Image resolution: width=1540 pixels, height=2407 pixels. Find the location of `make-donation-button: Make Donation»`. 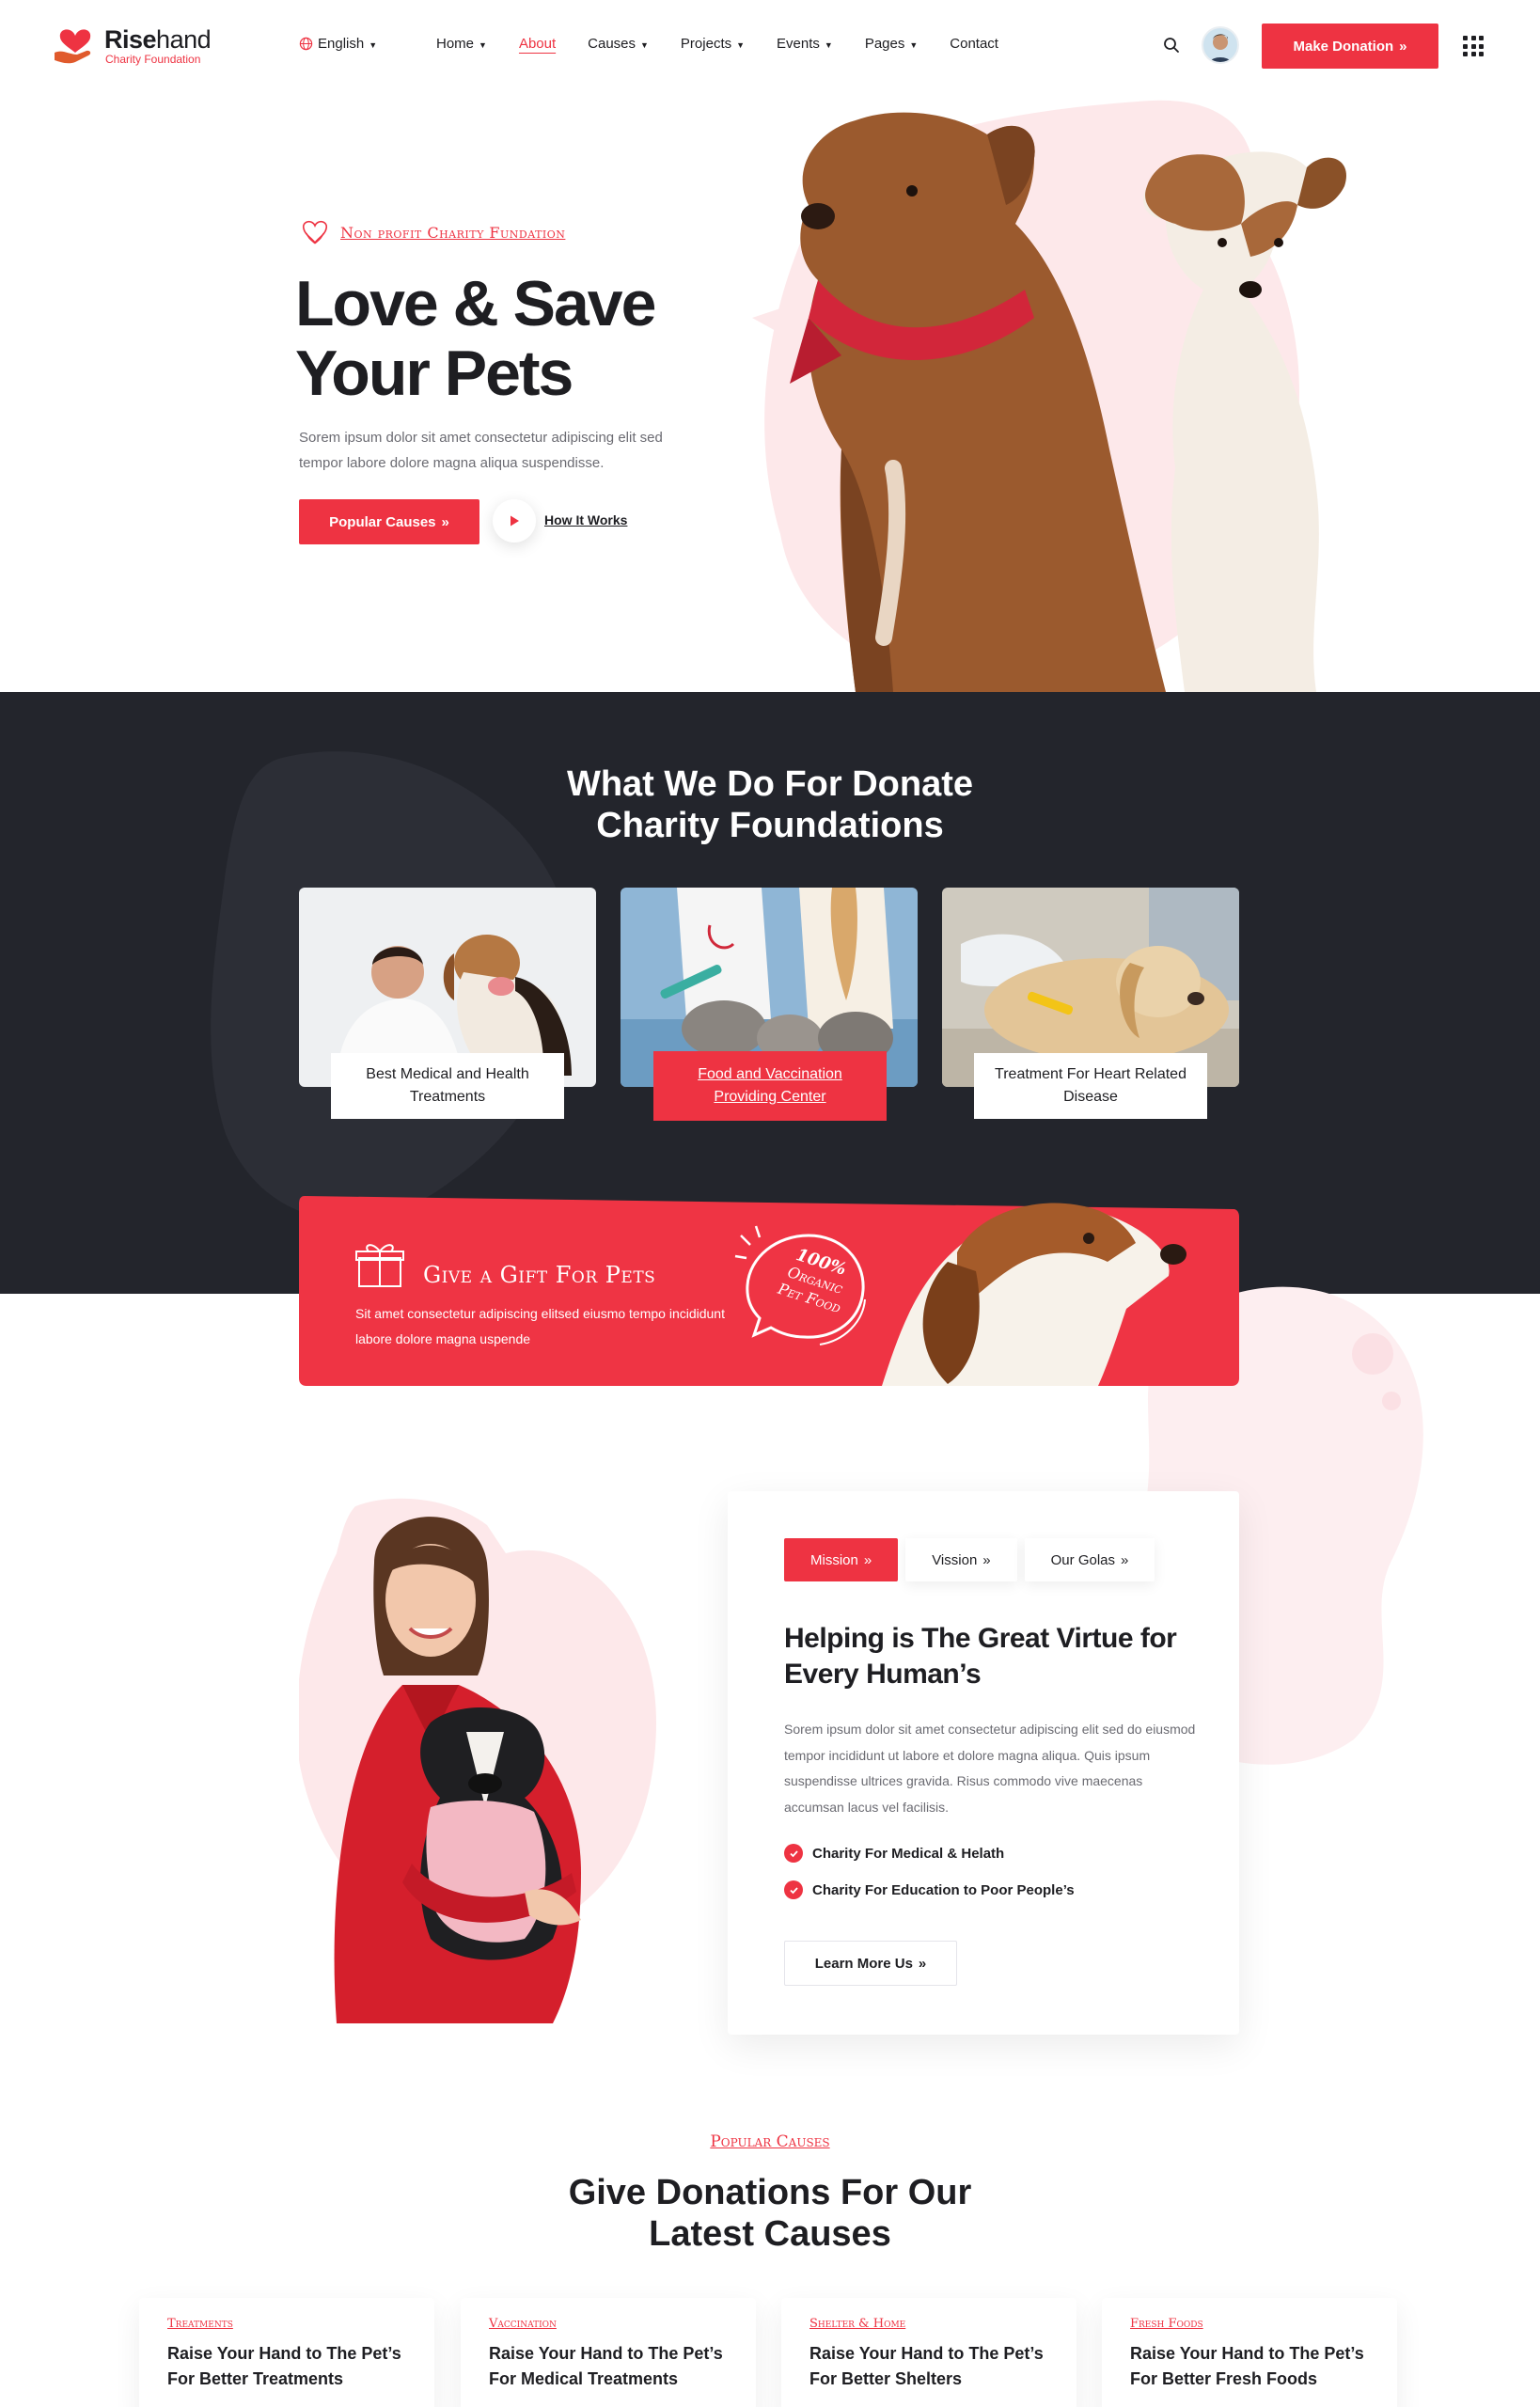

make-donation-button: Make Donation» is located at coordinates (1350, 46).